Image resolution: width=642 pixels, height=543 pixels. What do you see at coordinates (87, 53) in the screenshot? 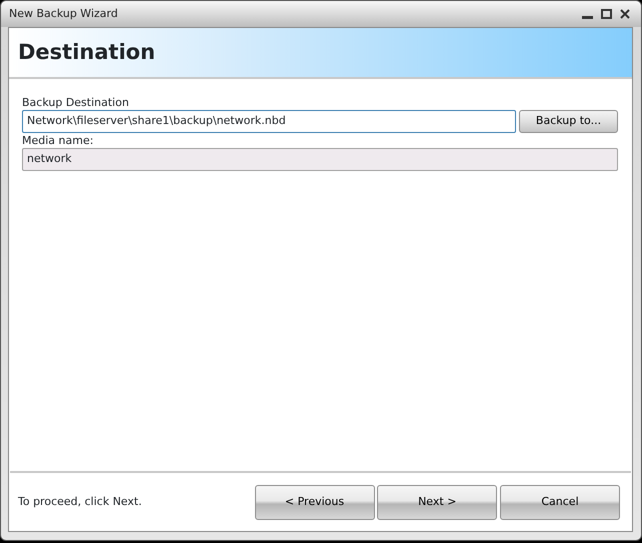
I see `page-title: Destination` at bounding box center [87, 53].